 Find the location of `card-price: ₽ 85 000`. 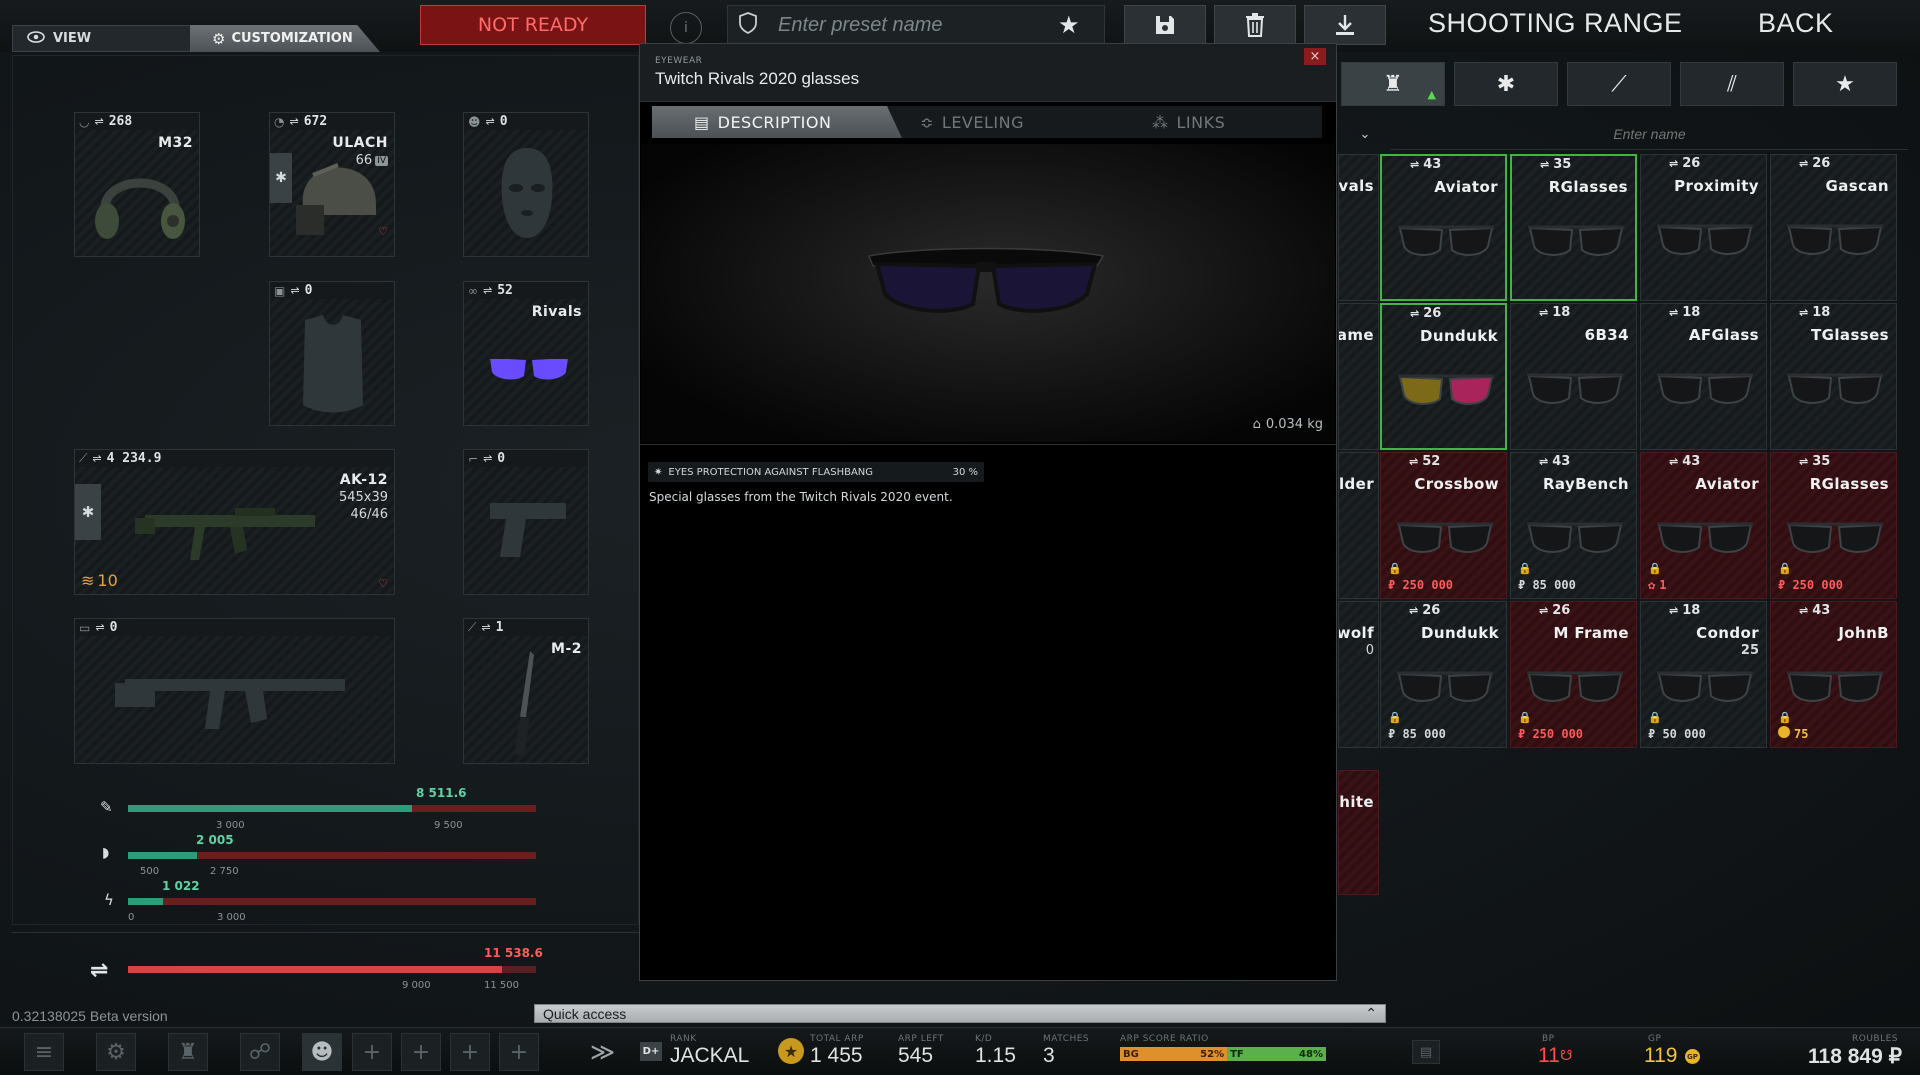

card-price: ₽ 85 000 is located at coordinates (1417, 734).